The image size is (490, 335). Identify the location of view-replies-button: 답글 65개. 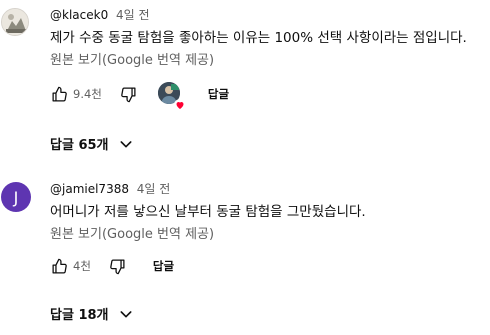
(92, 143).